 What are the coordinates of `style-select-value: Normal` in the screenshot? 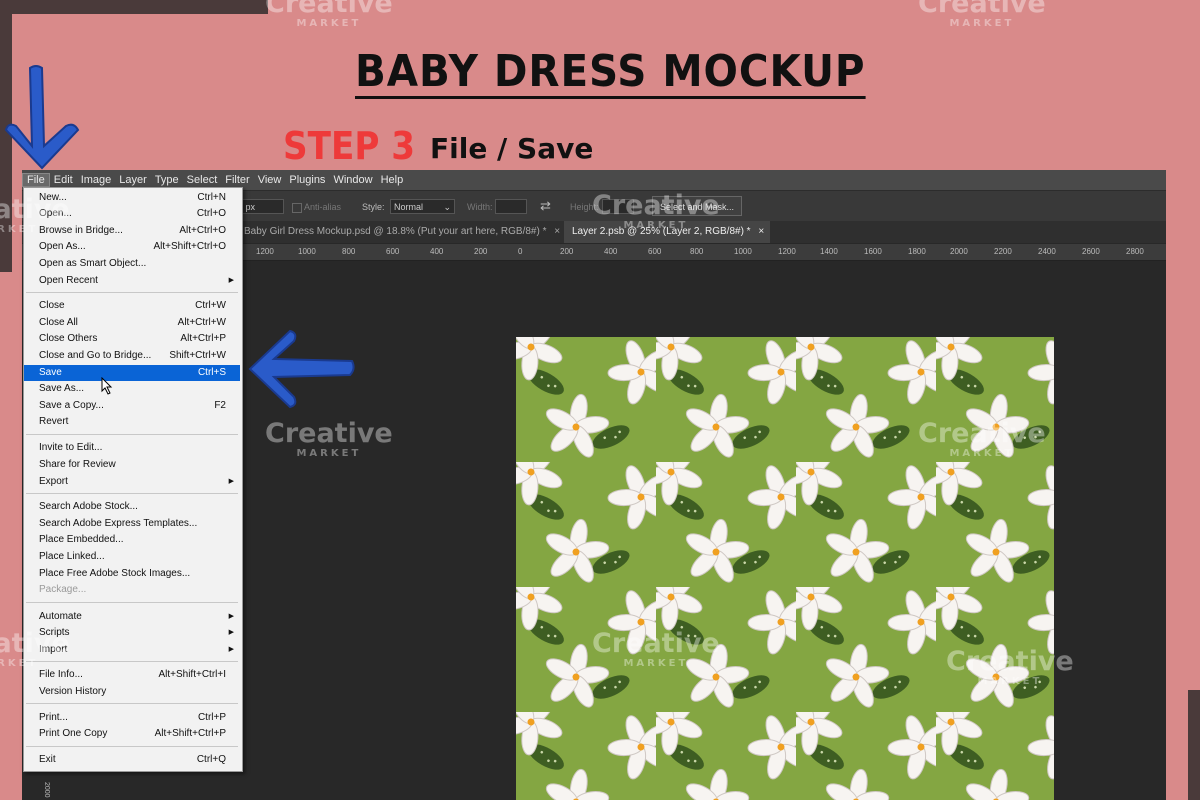 It's located at (409, 207).